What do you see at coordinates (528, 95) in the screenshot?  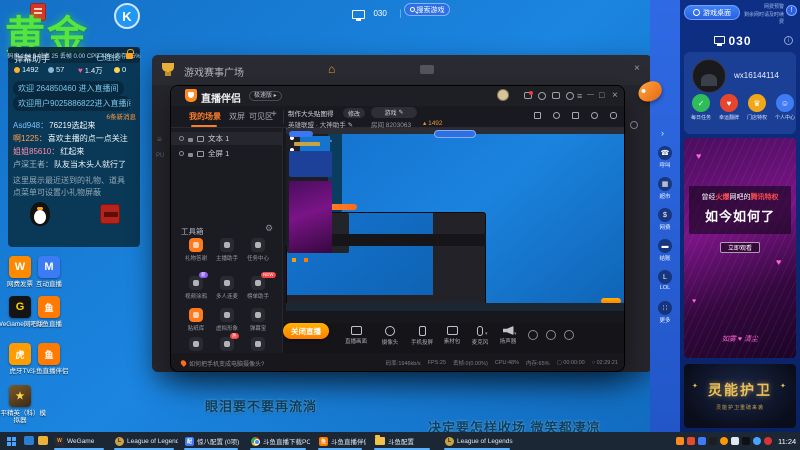 I see `moments-icon` at bounding box center [528, 95].